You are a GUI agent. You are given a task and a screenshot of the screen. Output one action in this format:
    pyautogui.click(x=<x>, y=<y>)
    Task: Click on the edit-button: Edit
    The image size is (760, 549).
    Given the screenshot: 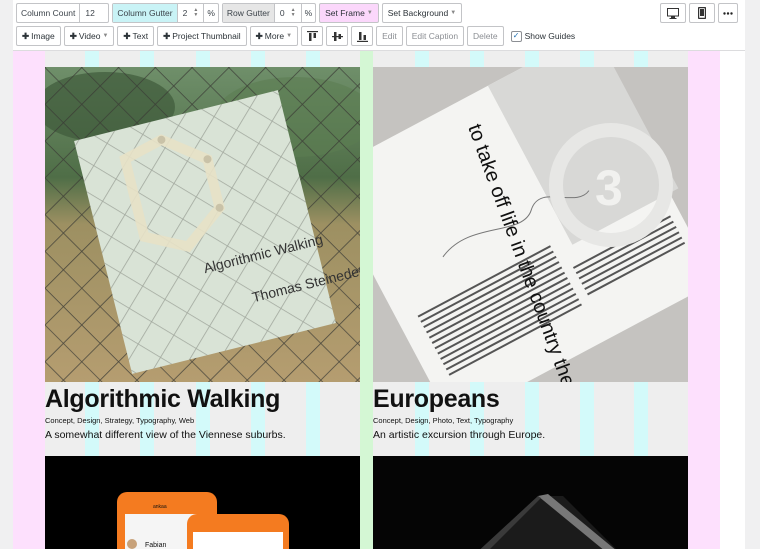 What is the action you would take?
    pyautogui.click(x=389, y=36)
    